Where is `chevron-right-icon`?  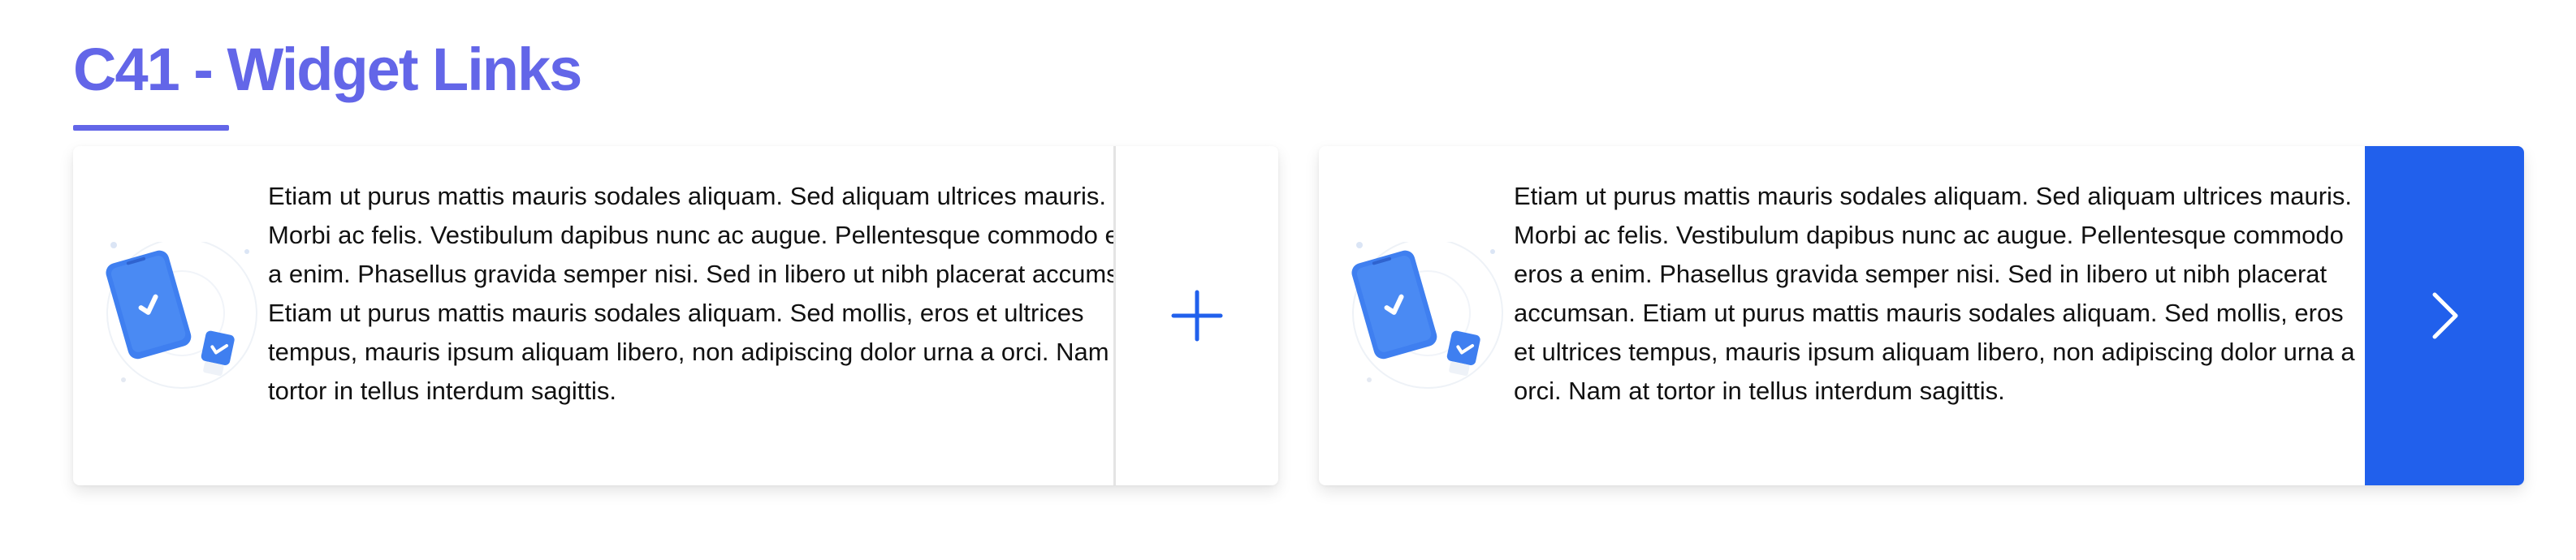
chevron-right-icon is located at coordinates (2445, 316).